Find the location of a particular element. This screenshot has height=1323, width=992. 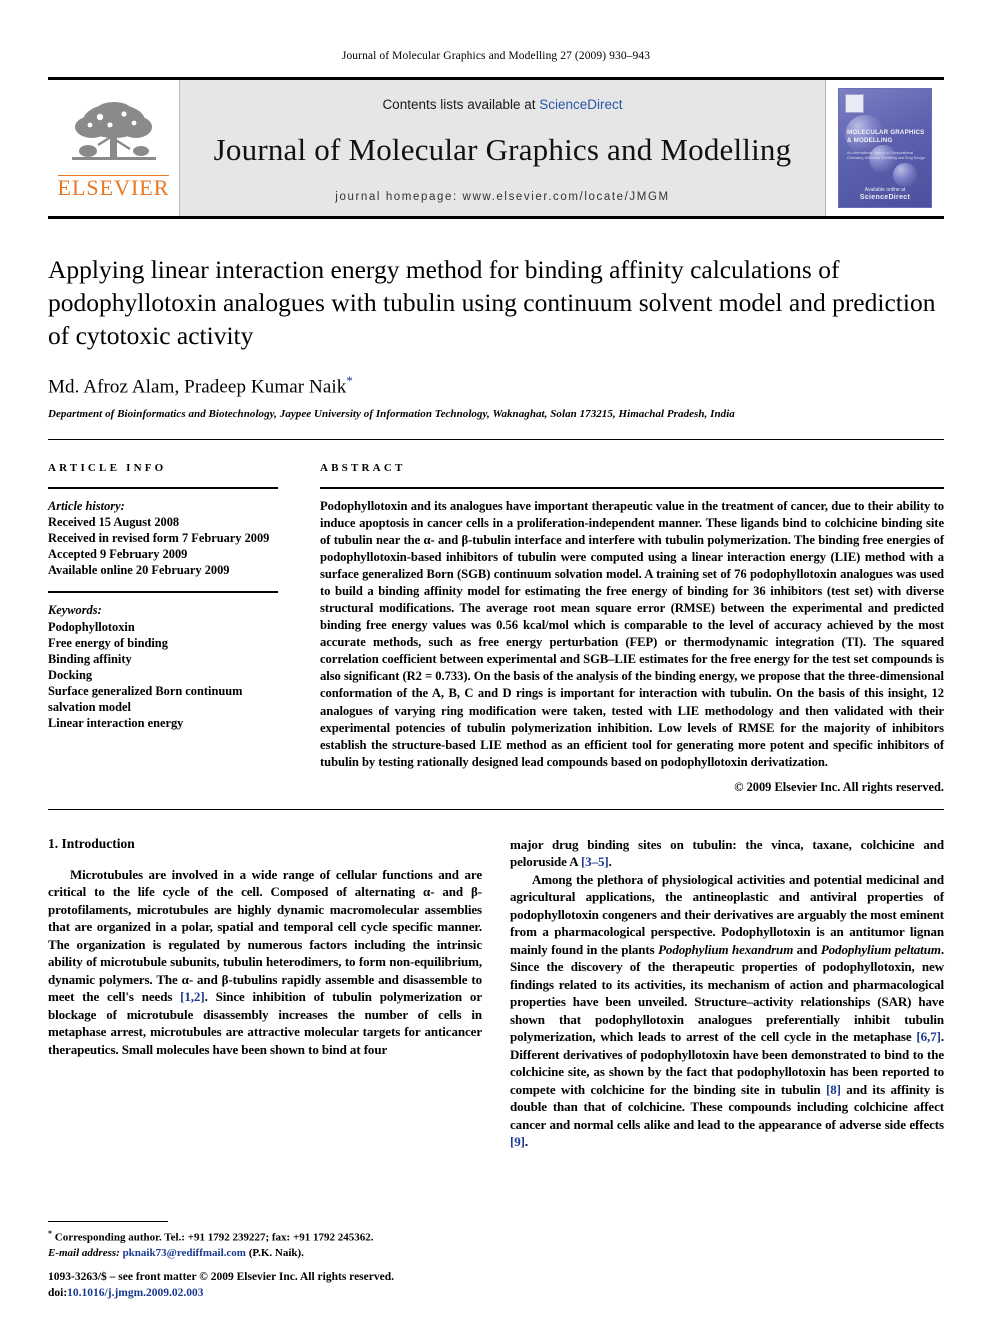

abstract-divider is located at coordinates (632, 487).